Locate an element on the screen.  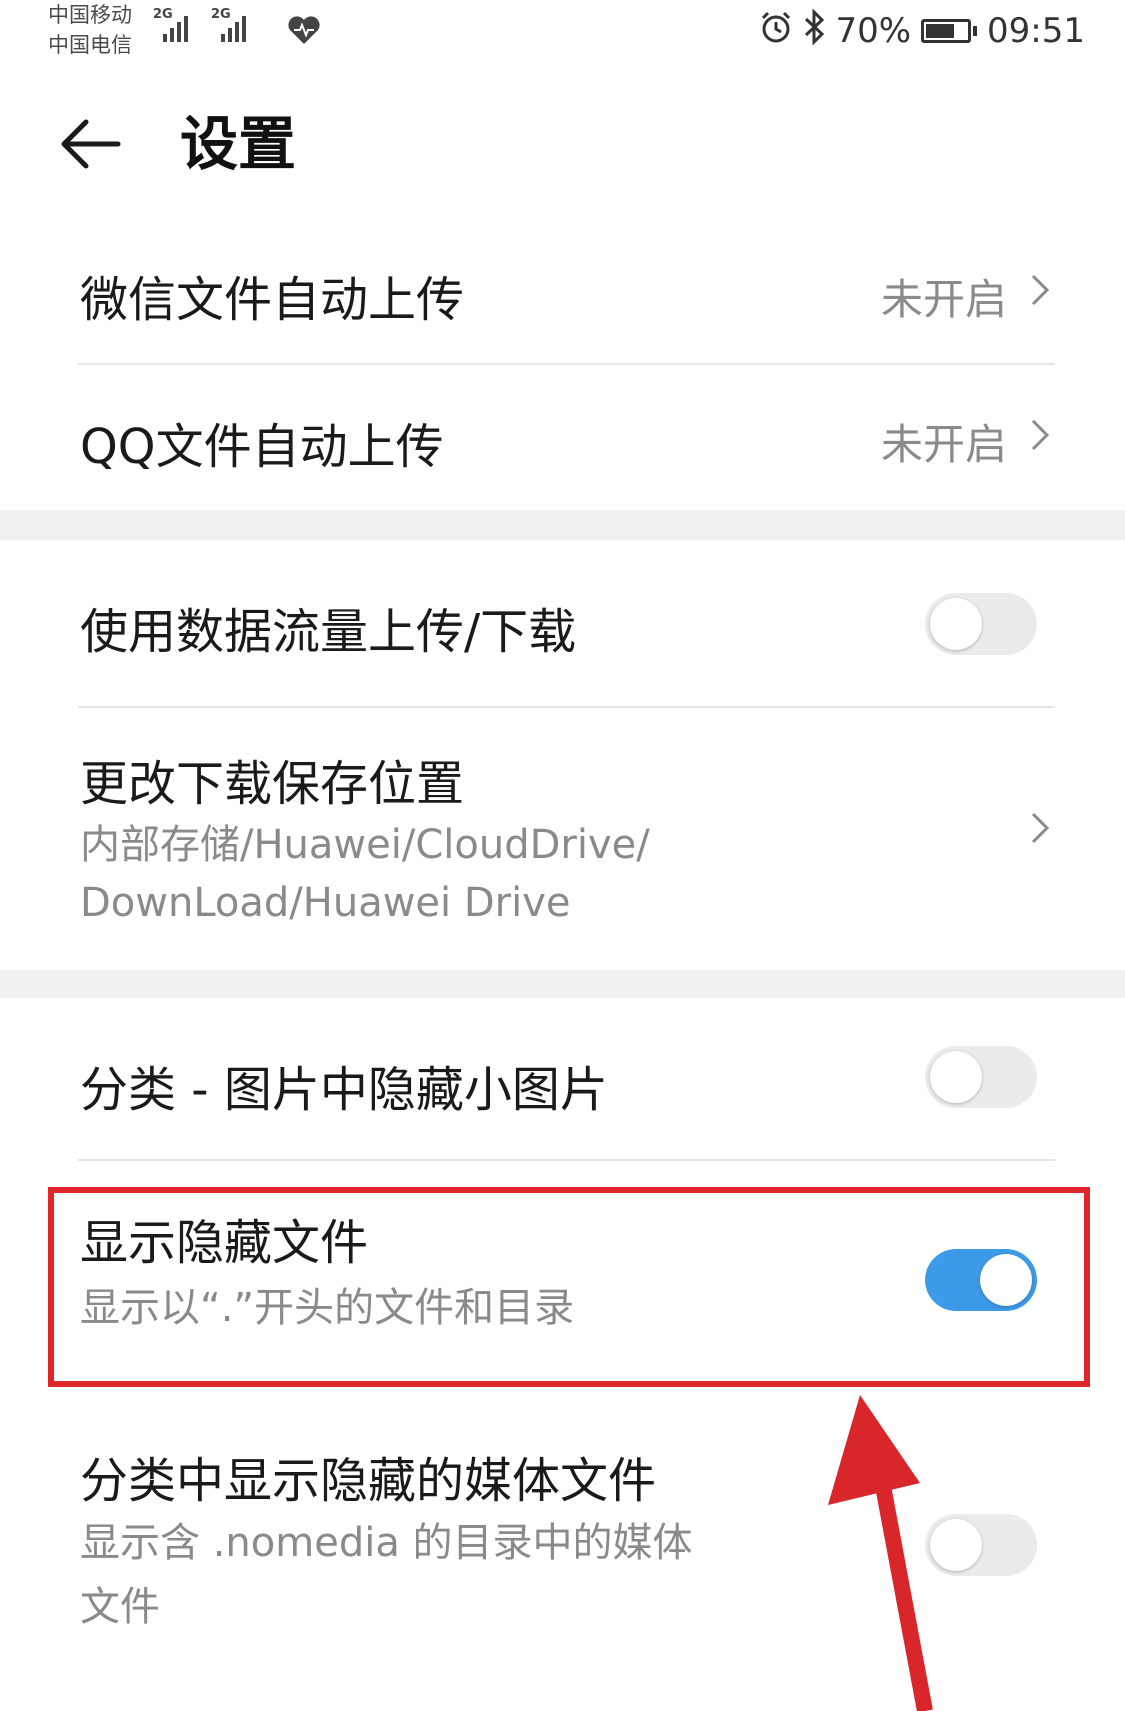
download-path-line-1: 内部存储/Huawei/CloudDrive/ is located at coordinates (365, 845).